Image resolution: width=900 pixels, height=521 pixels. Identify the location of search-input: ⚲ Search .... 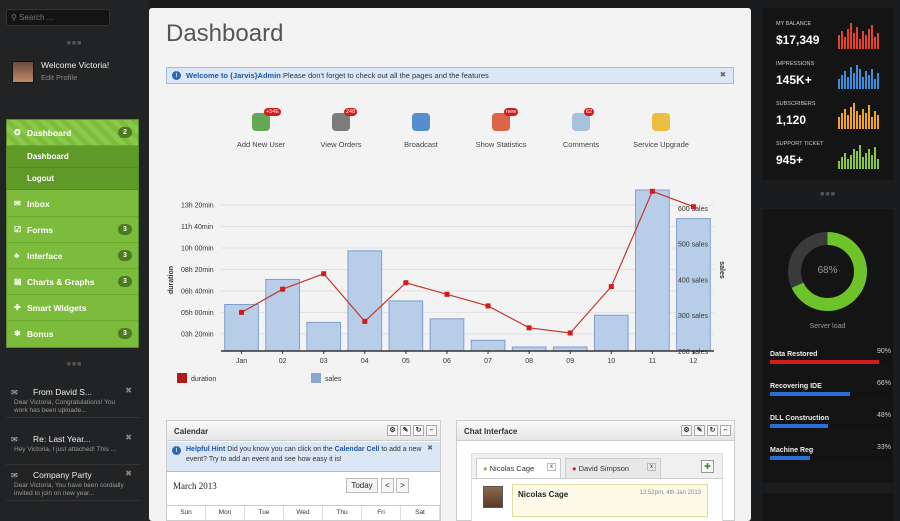
(58, 17).